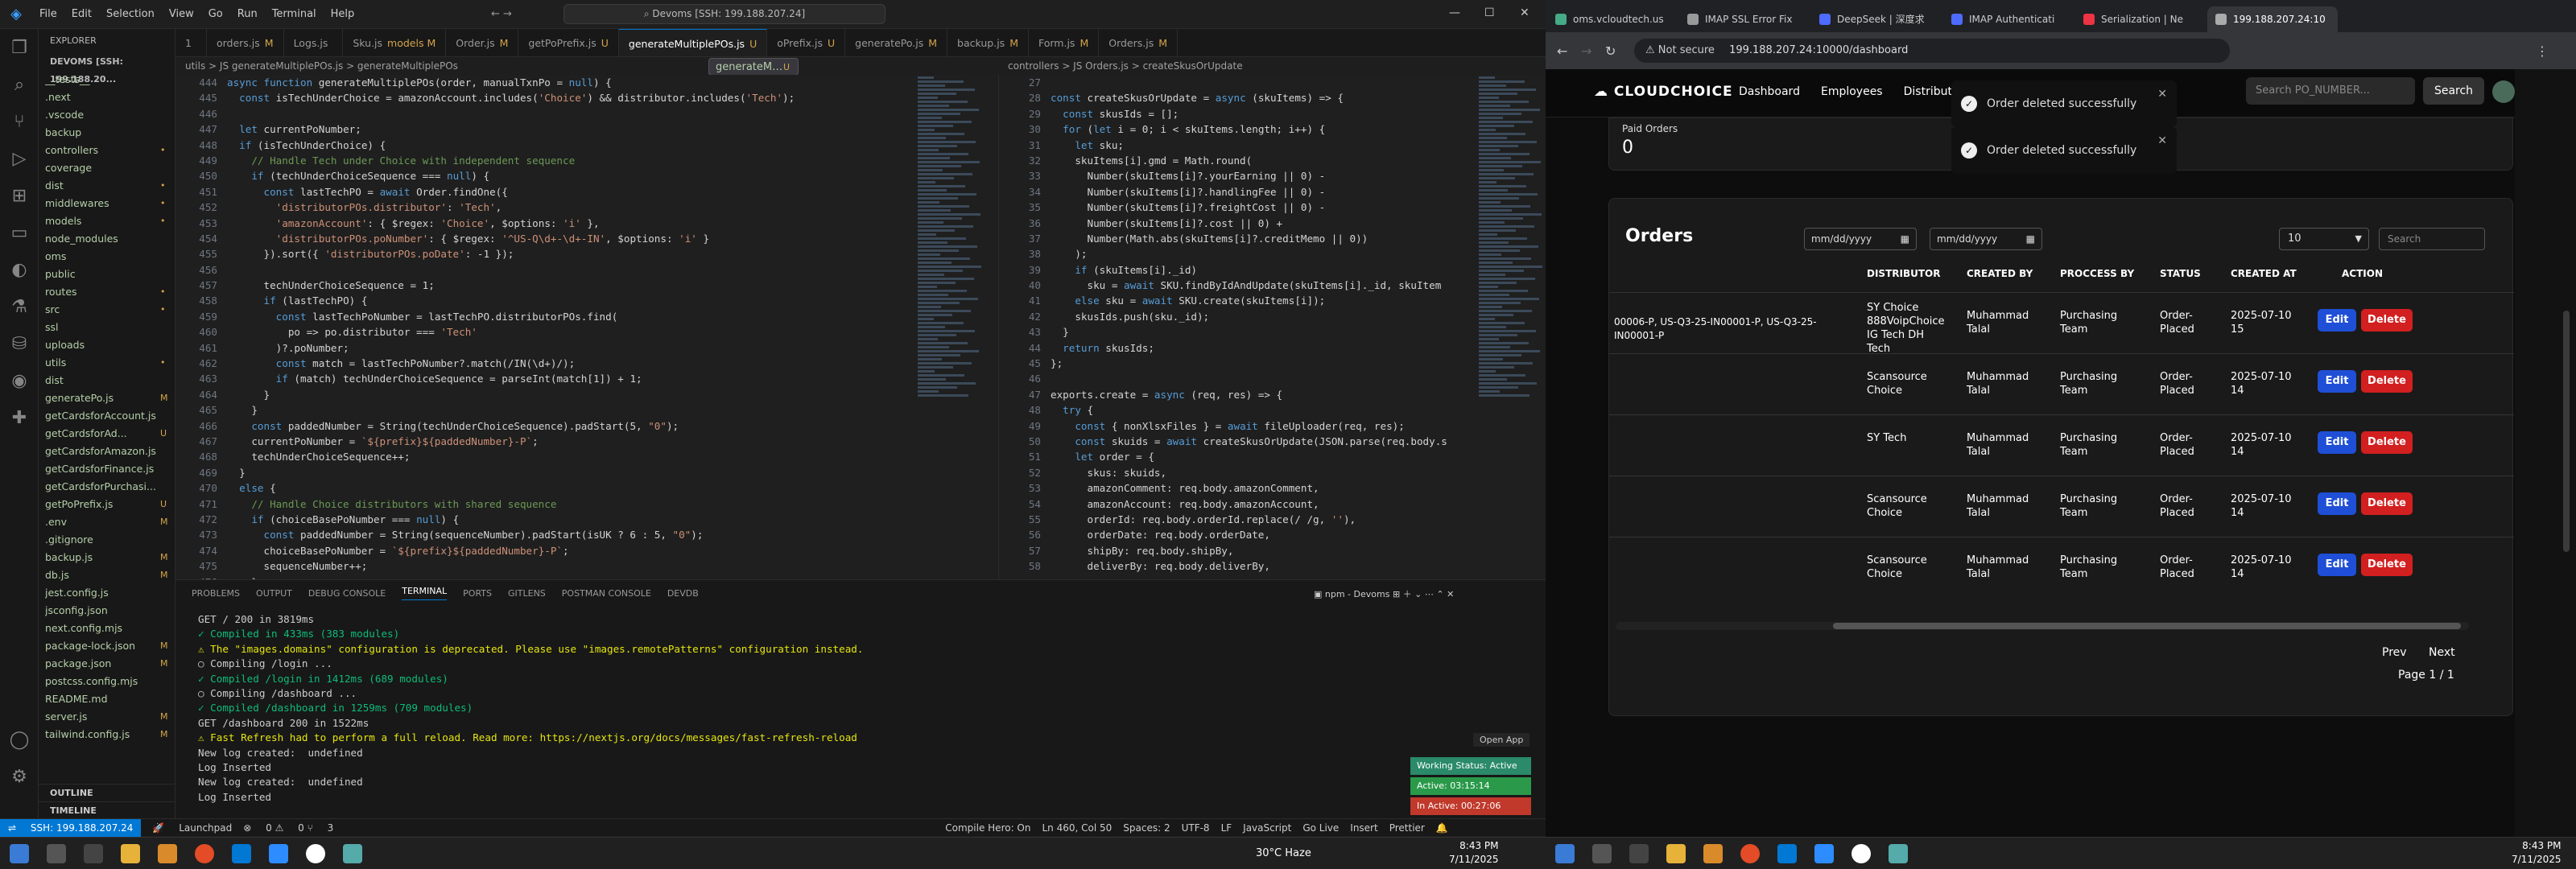  I want to click on editor-tab: Form.js M, so click(1064, 42).